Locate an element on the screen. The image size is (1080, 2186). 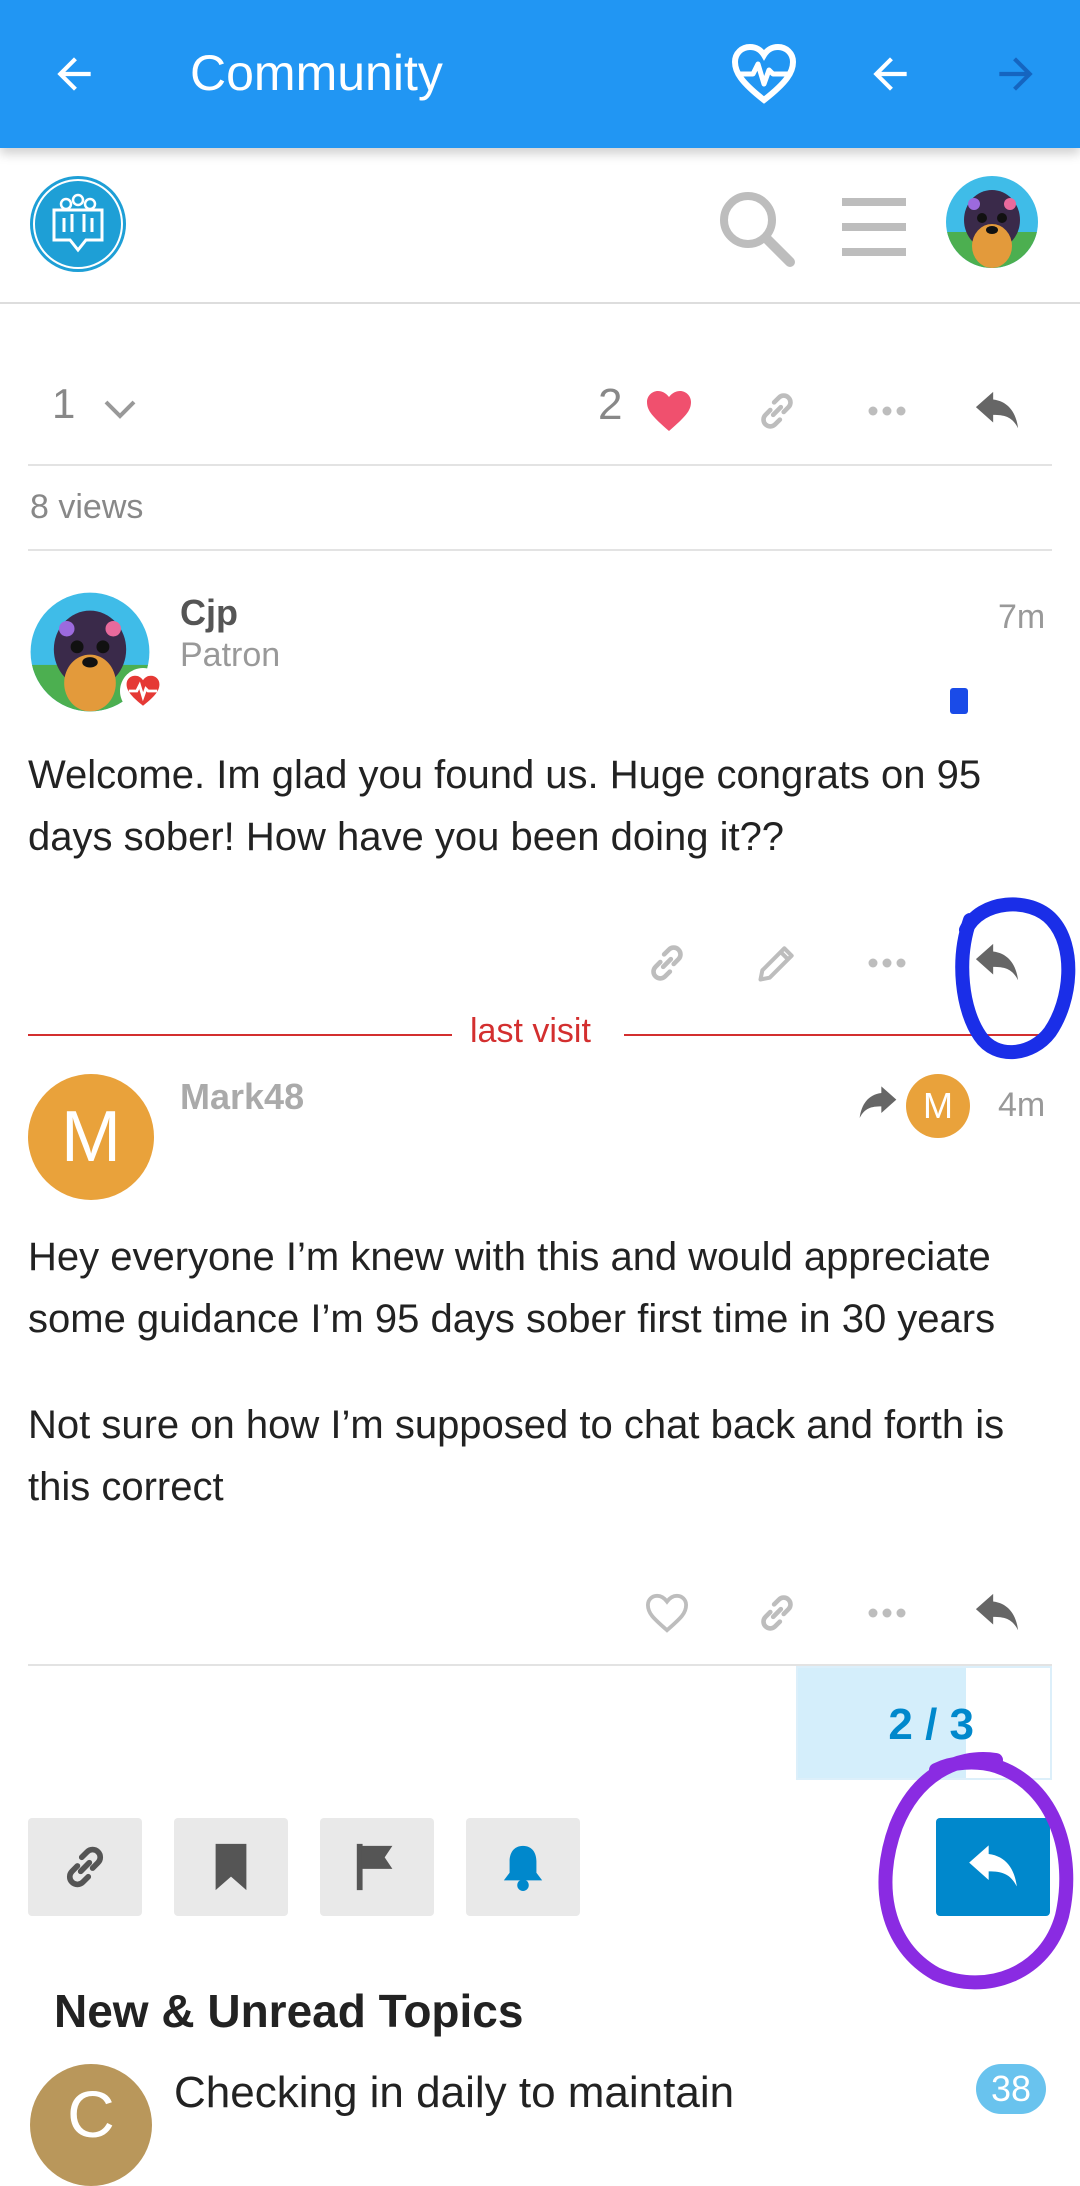
chevron-down-icon is located at coordinates (120, 410).